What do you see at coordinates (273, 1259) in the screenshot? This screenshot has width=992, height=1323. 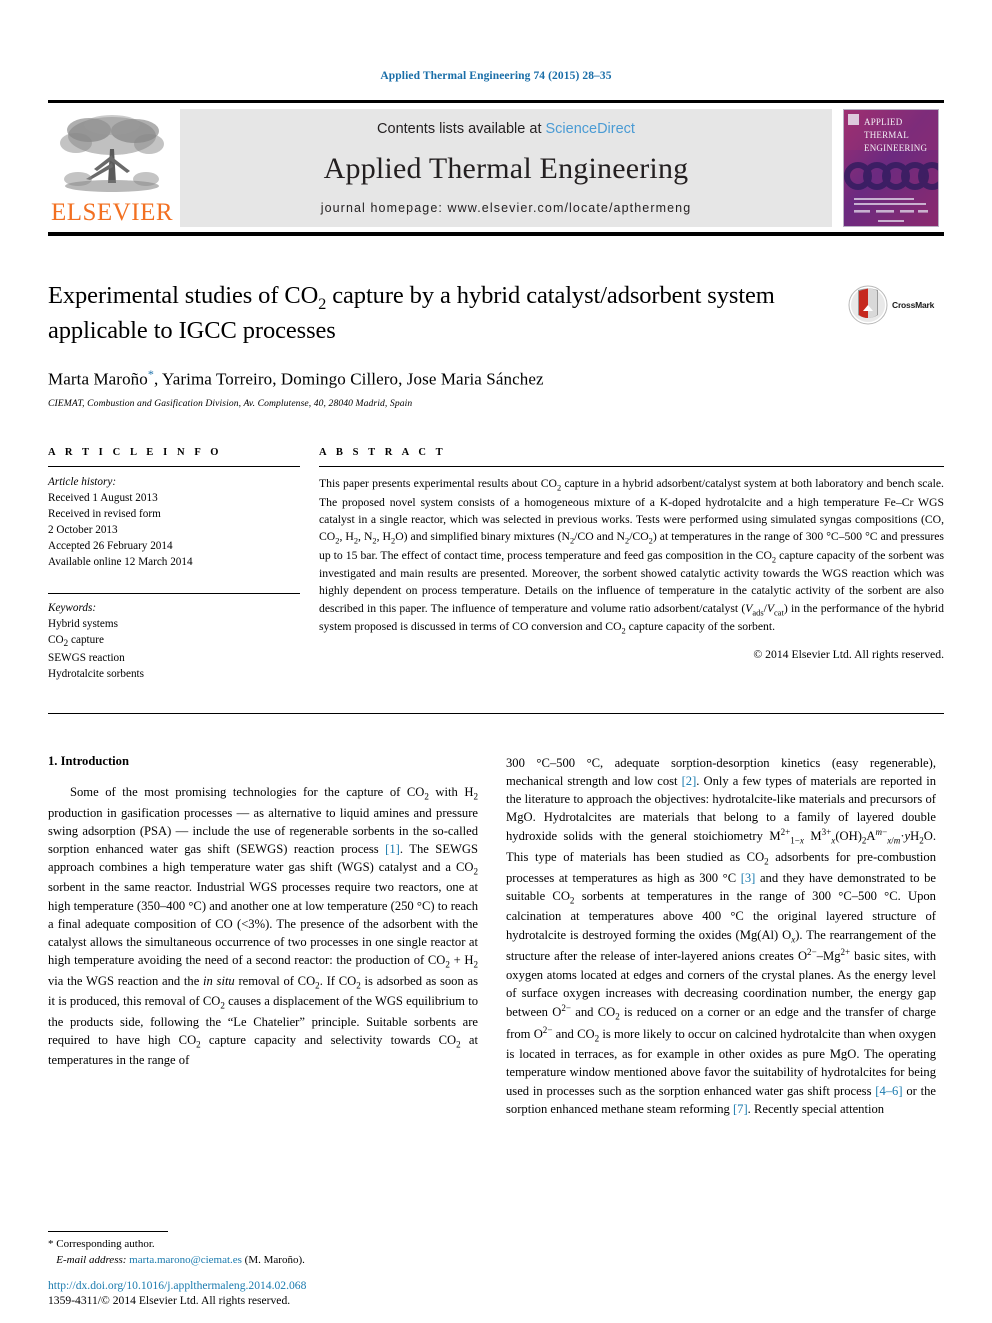 I see `email-suffix: (M. Maroño).` at bounding box center [273, 1259].